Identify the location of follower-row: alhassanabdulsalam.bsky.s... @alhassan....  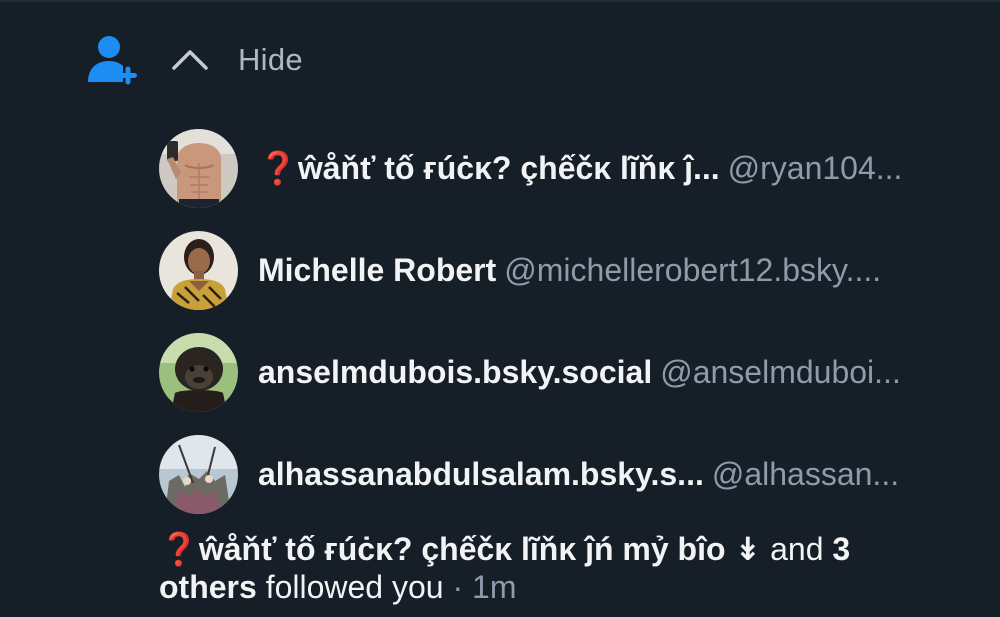
(569, 474).